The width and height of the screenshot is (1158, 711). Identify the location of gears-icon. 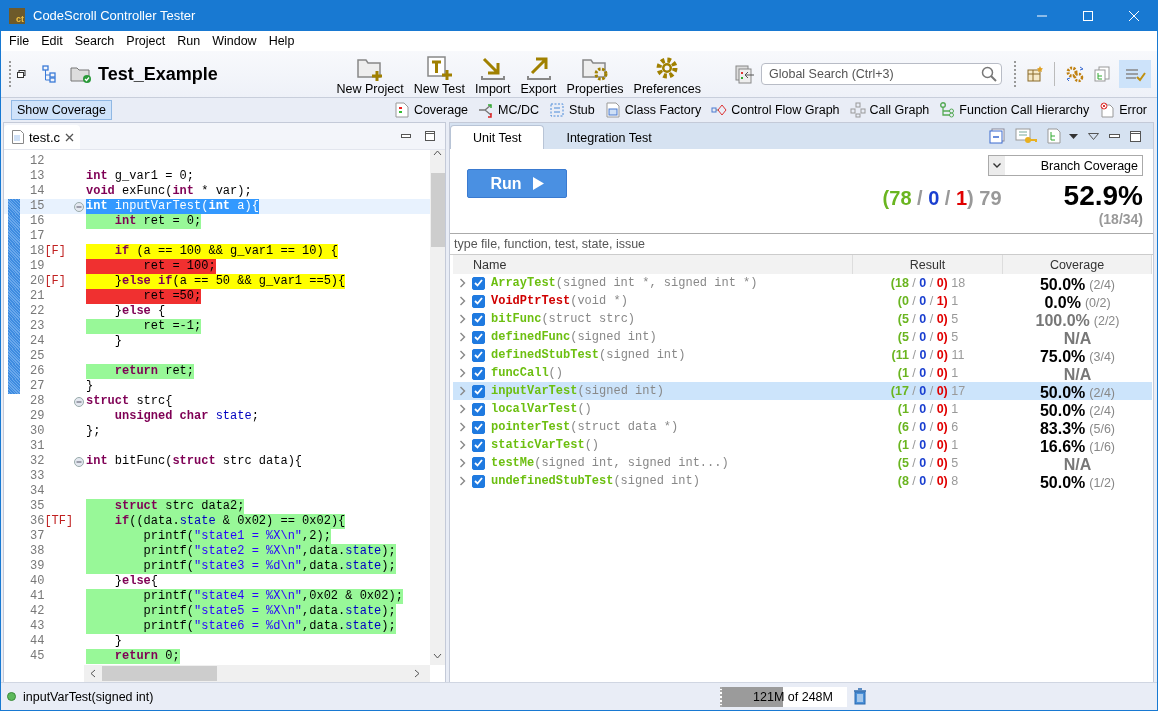
(1075, 74).